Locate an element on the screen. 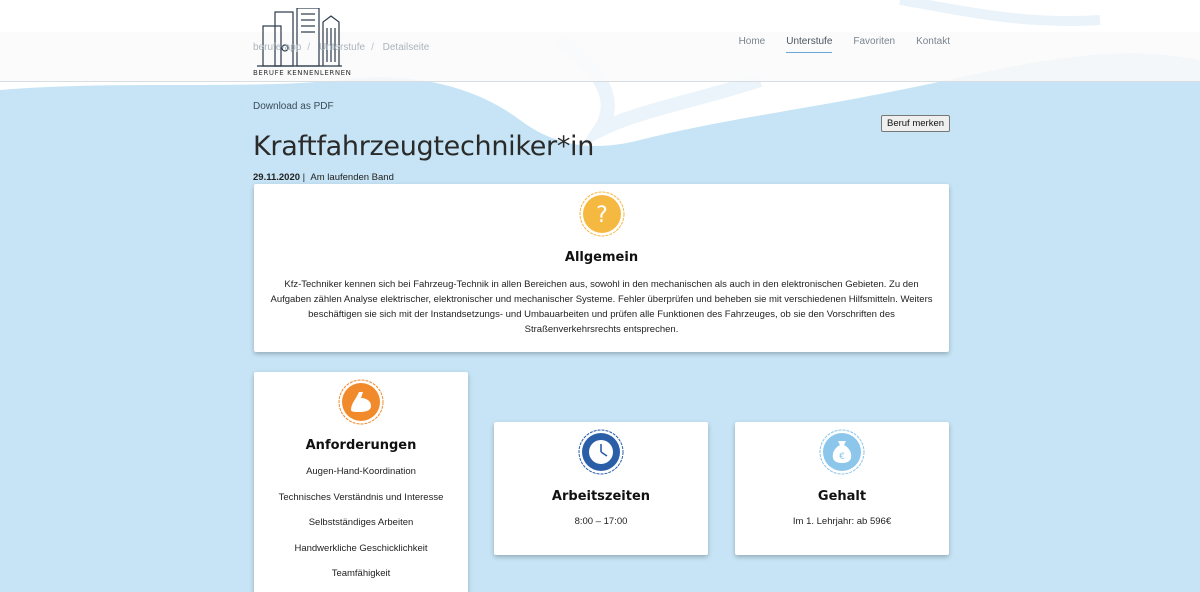 The width and height of the screenshot is (1200, 592). gehalt-card: € Gehalt Im 1. Lehrjahr: ab 596€ is located at coordinates (842, 488).